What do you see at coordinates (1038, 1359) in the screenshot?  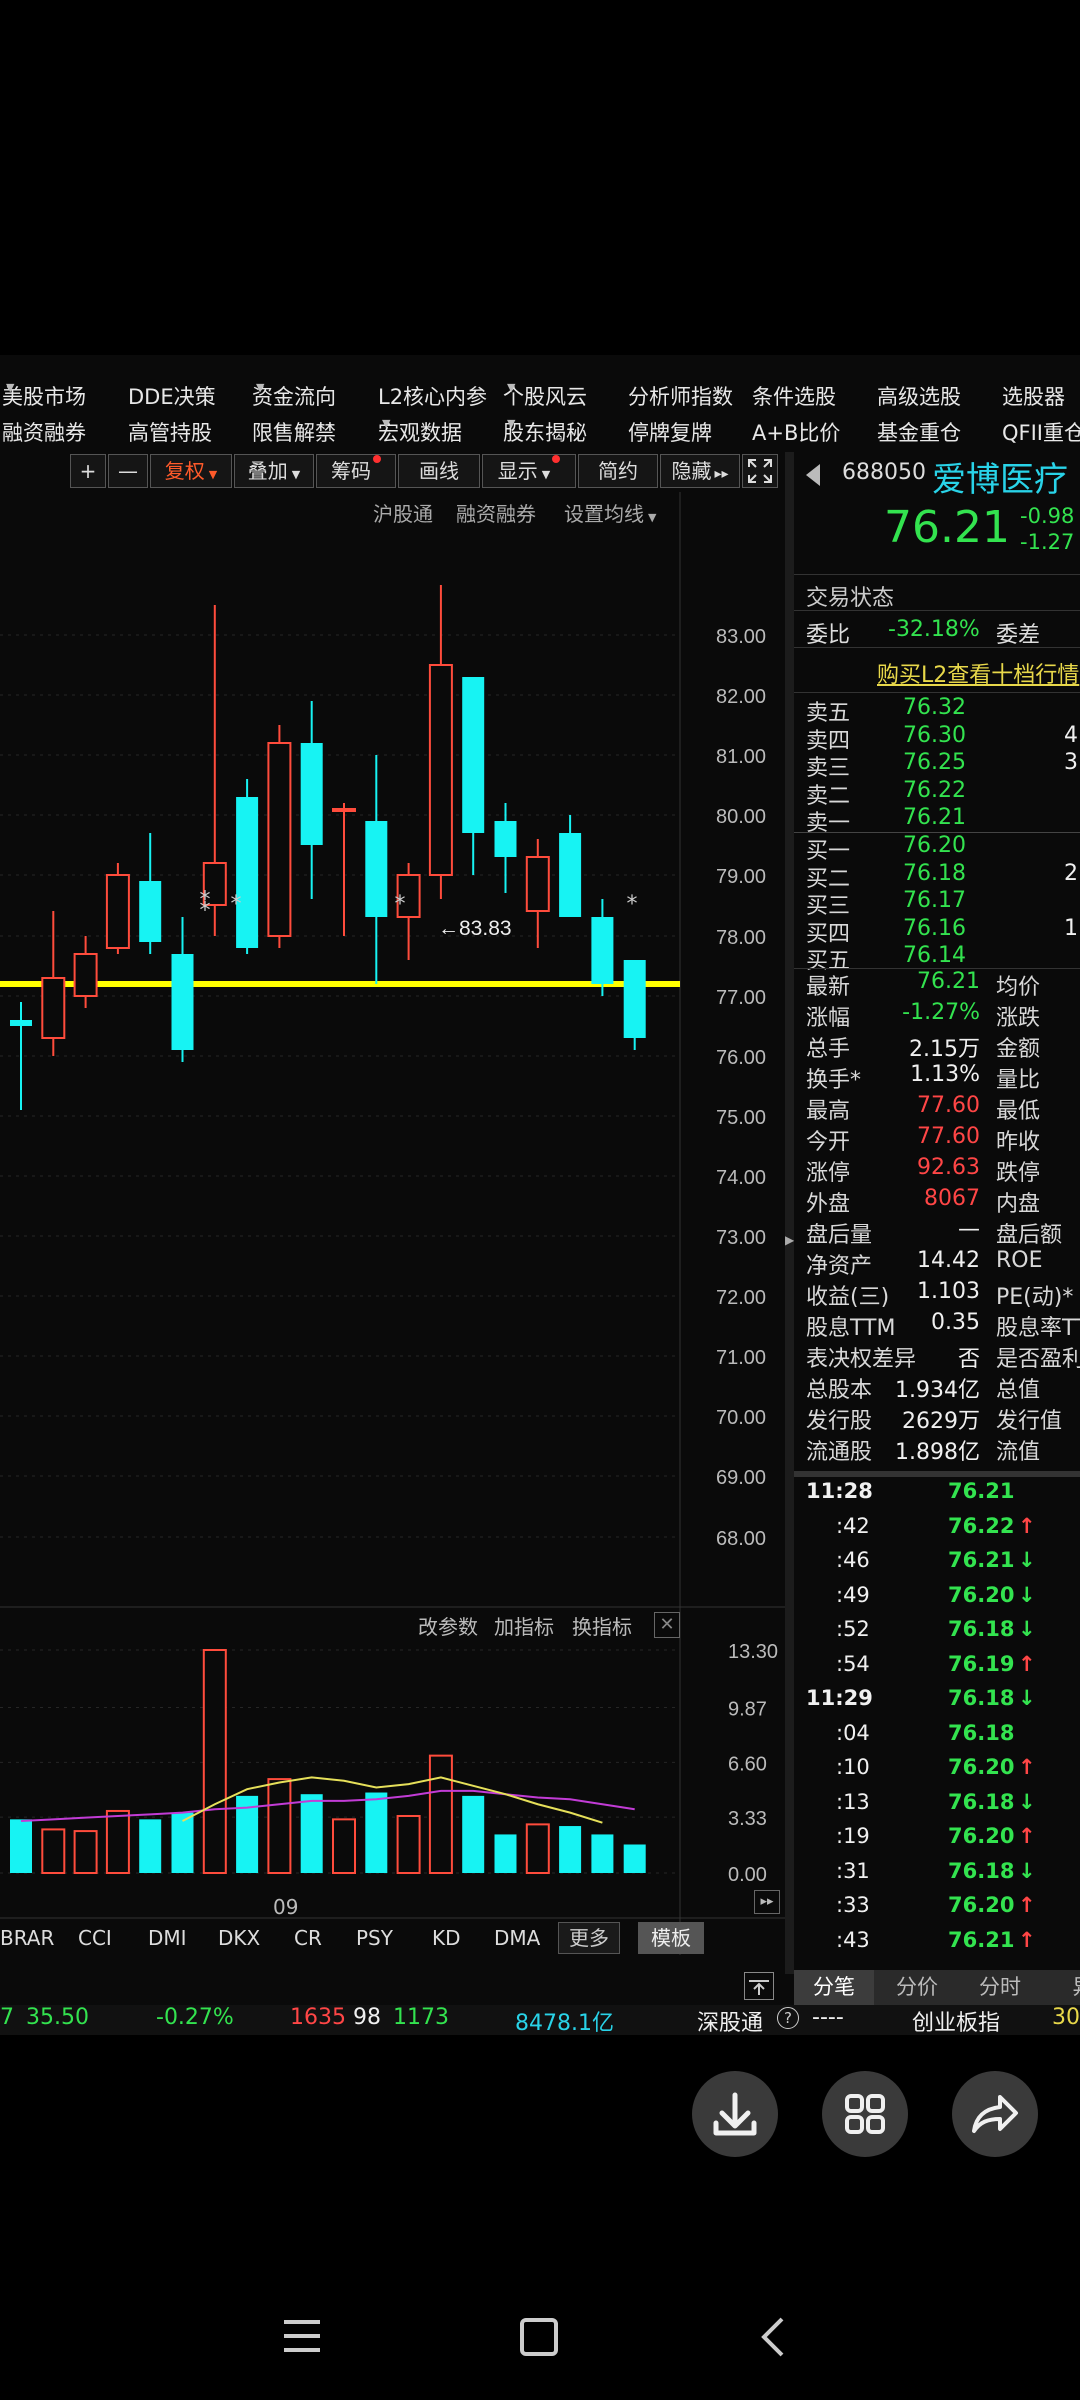 I see `stat-label: 是否盈利` at bounding box center [1038, 1359].